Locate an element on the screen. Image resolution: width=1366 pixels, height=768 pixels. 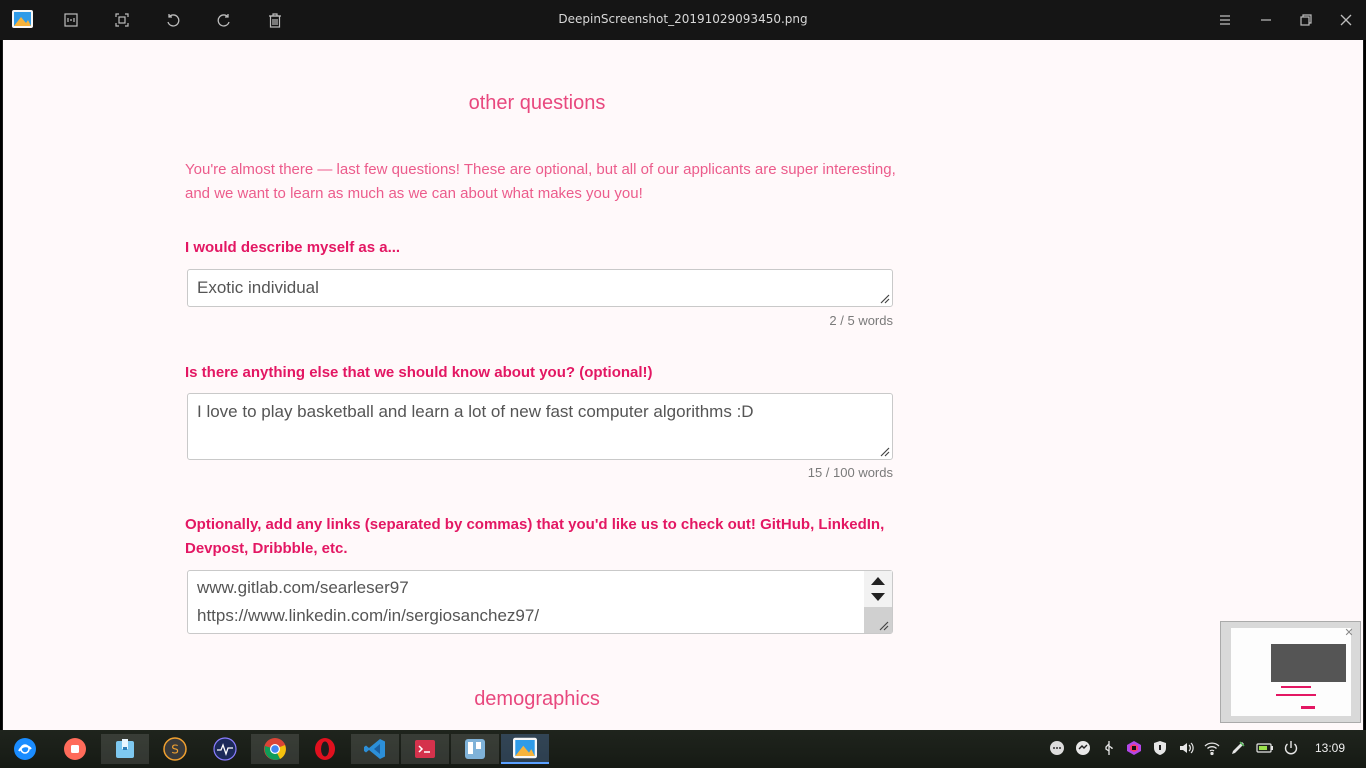
screen-recorder-icon is located at coordinates (75, 749).